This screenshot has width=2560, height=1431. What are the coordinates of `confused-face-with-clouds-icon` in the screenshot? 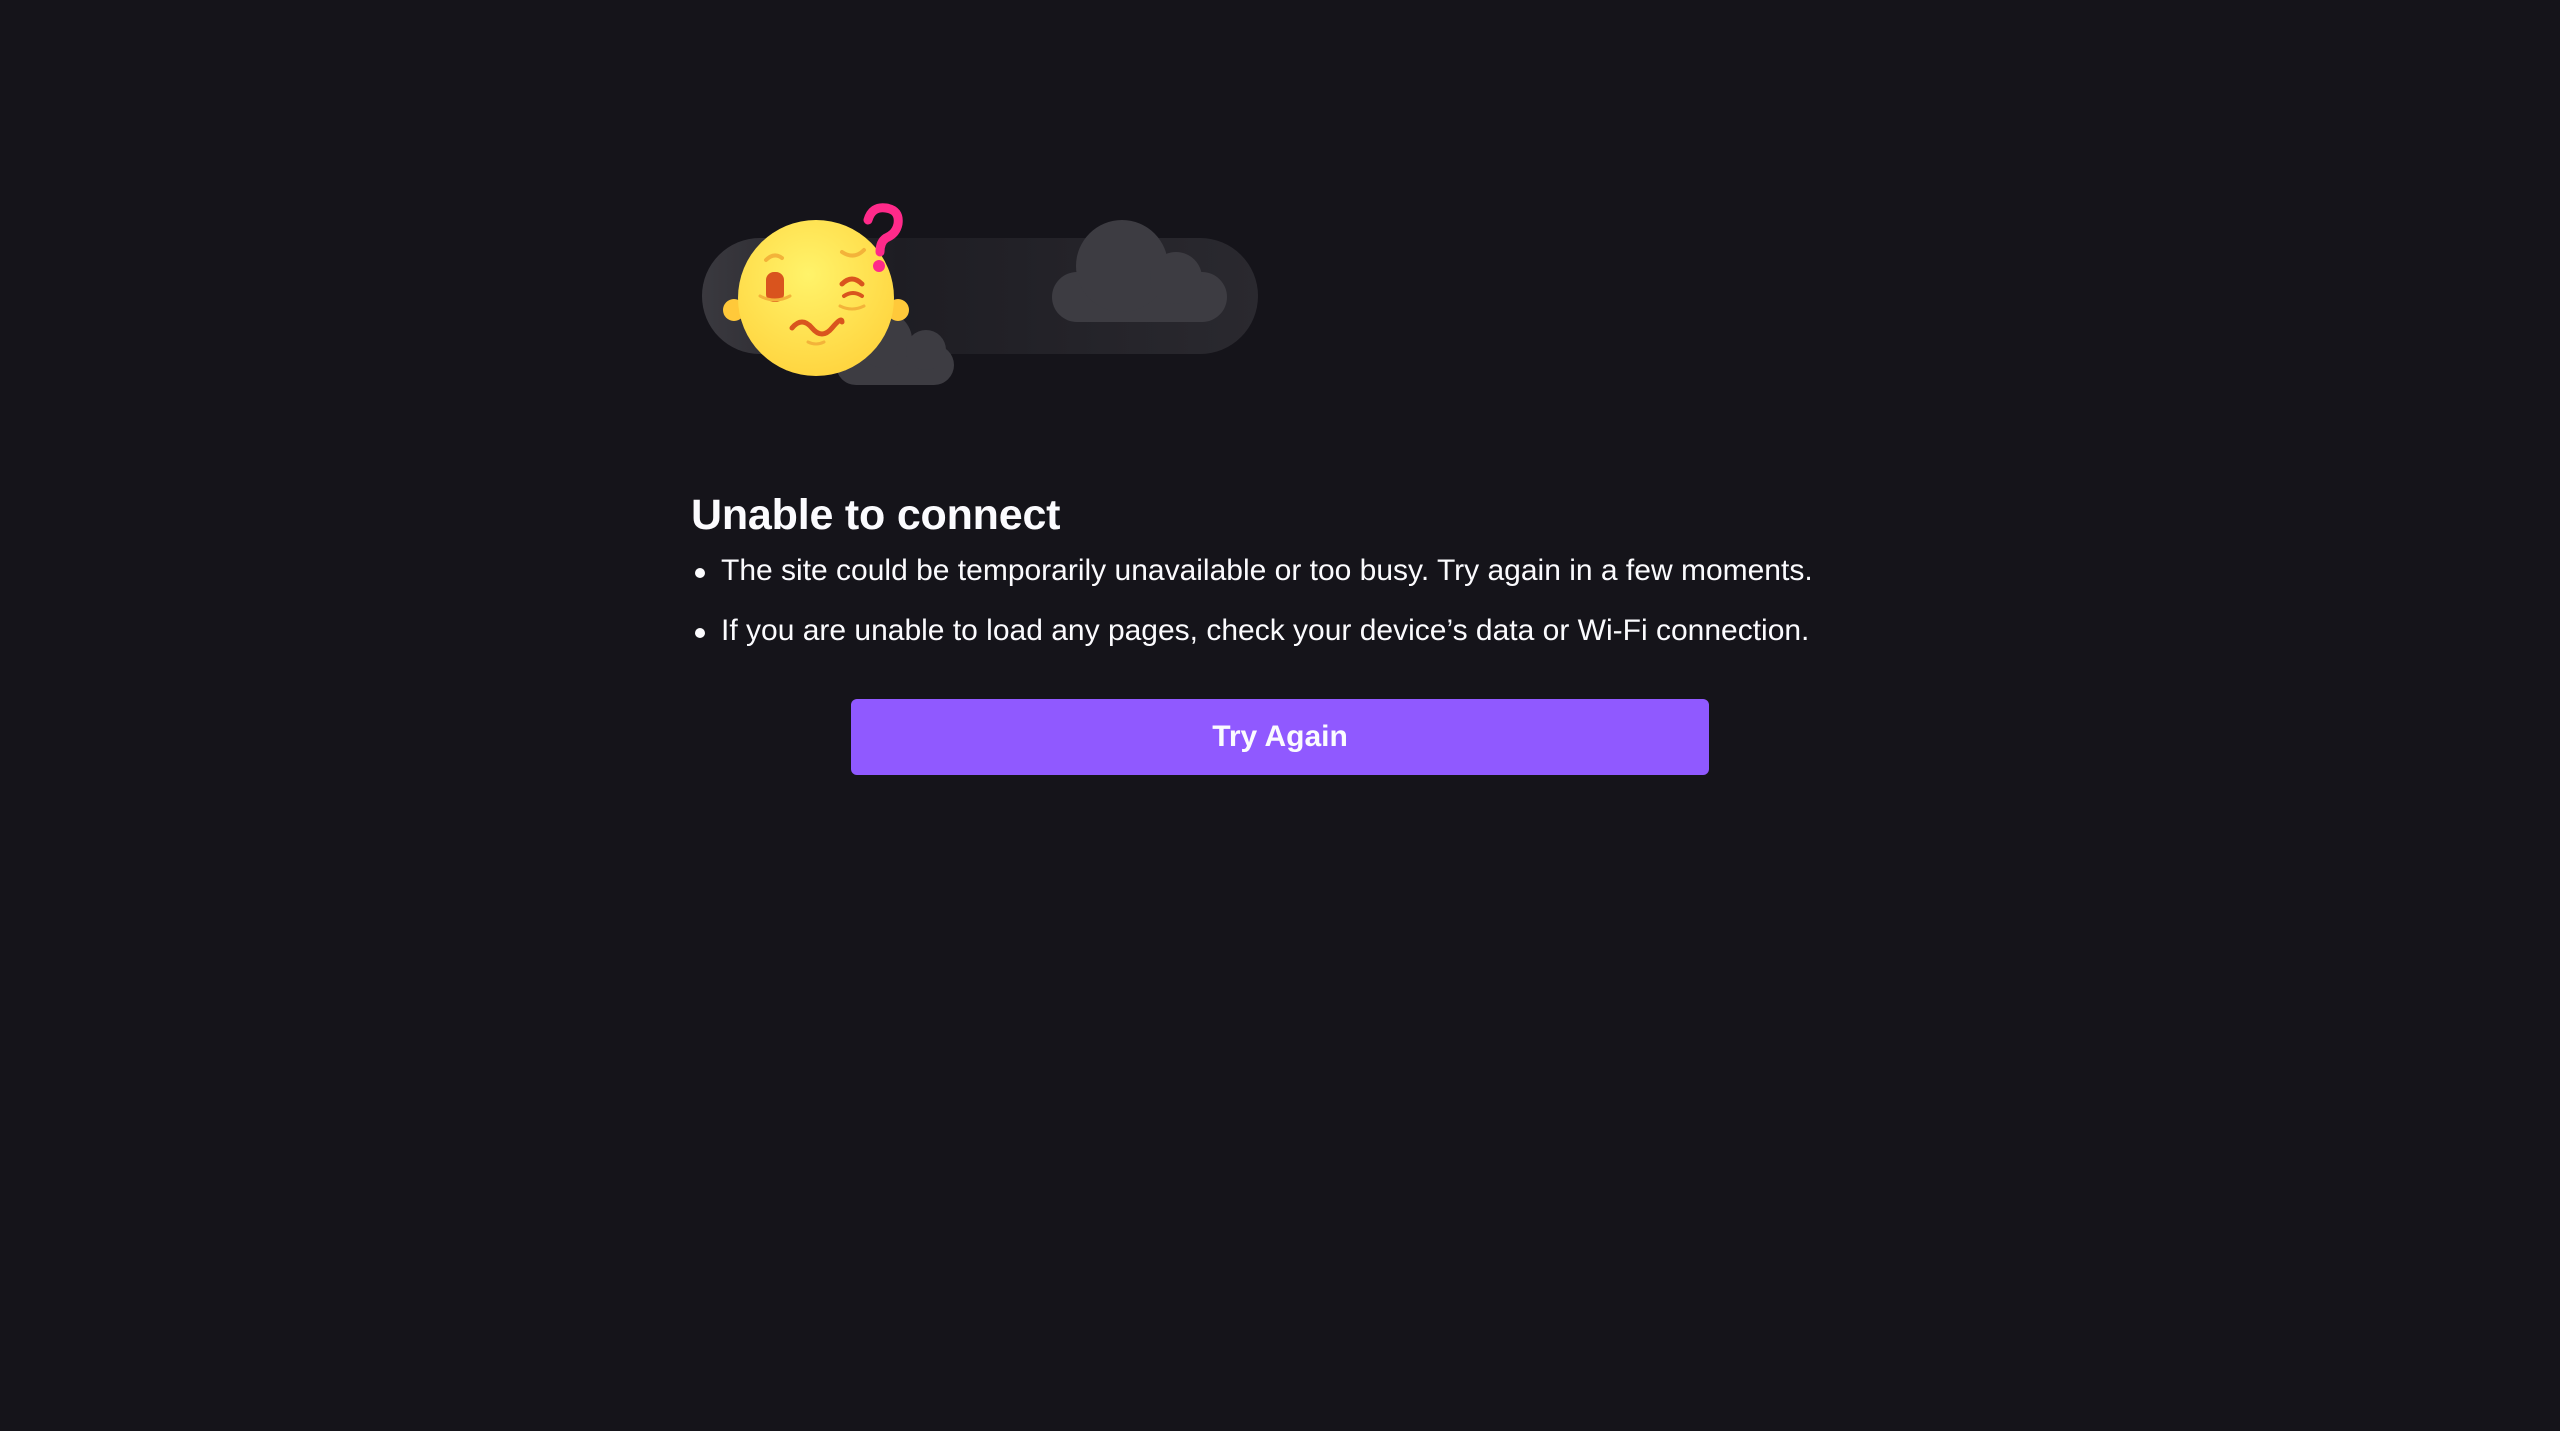 It's located at (980, 294).